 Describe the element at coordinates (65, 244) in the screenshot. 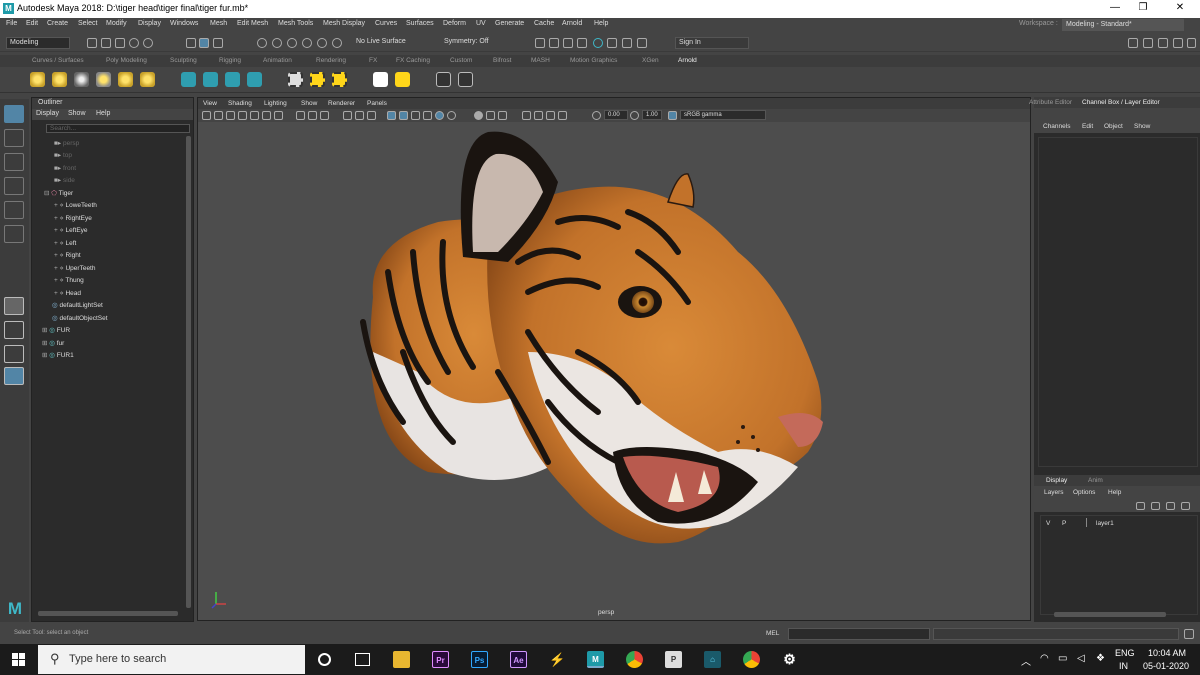

I see `outliner-item-left: + ⋄ Left` at that location.